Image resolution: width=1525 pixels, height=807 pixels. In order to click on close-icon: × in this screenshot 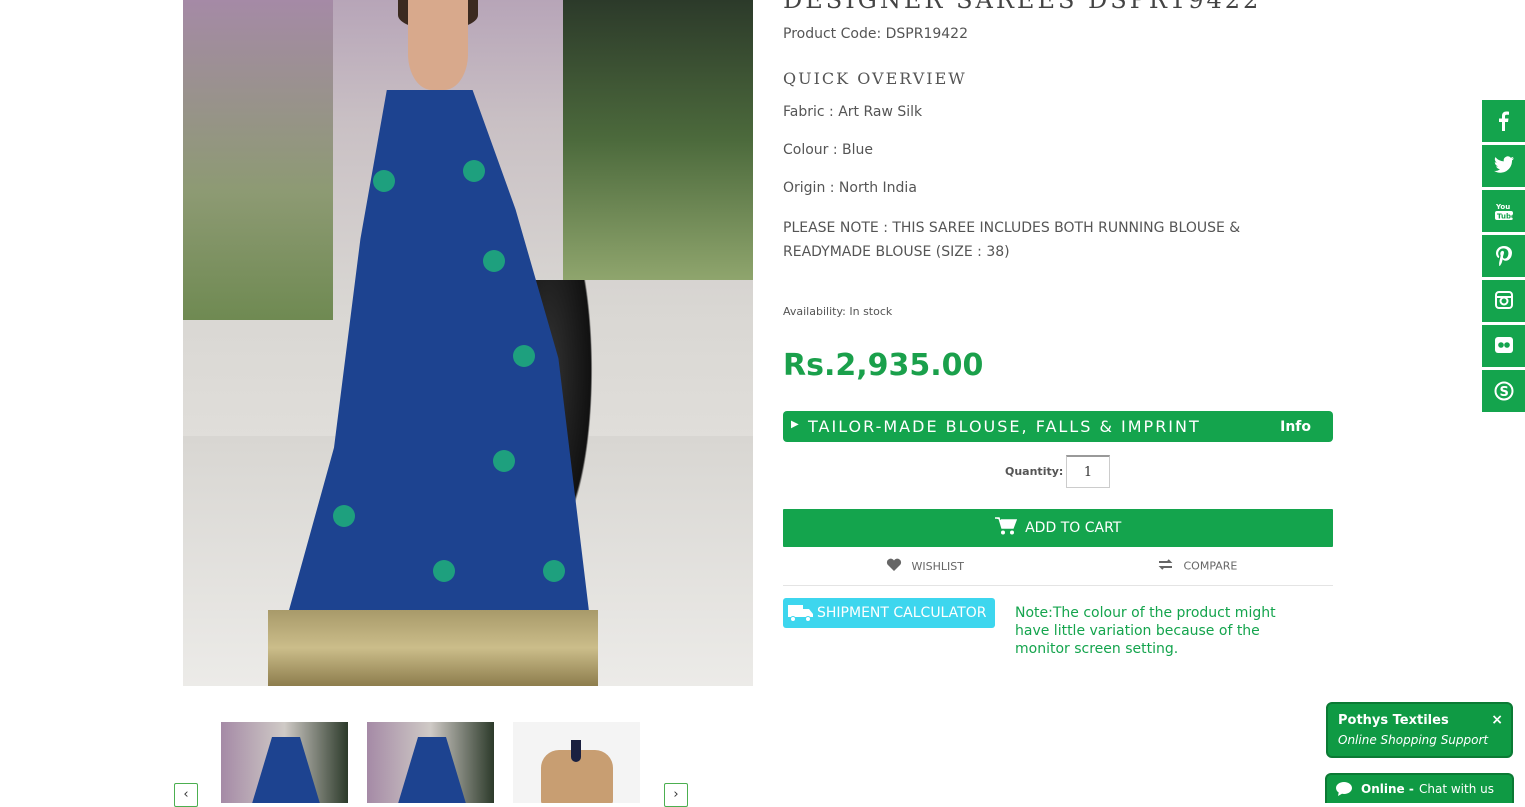, I will do `click(1497, 720)`.